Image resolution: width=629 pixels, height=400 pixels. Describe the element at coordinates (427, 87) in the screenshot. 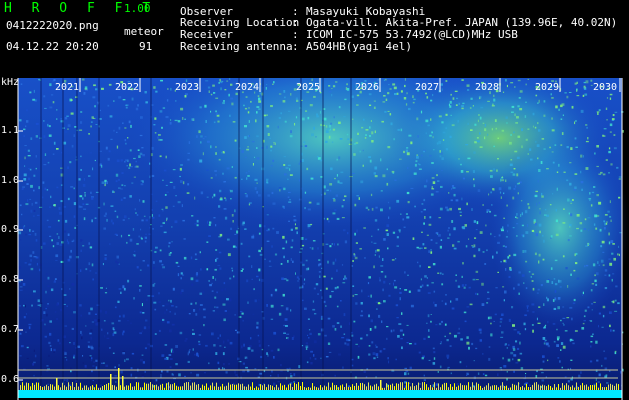

I see `time-tick-label: 2027` at that location.